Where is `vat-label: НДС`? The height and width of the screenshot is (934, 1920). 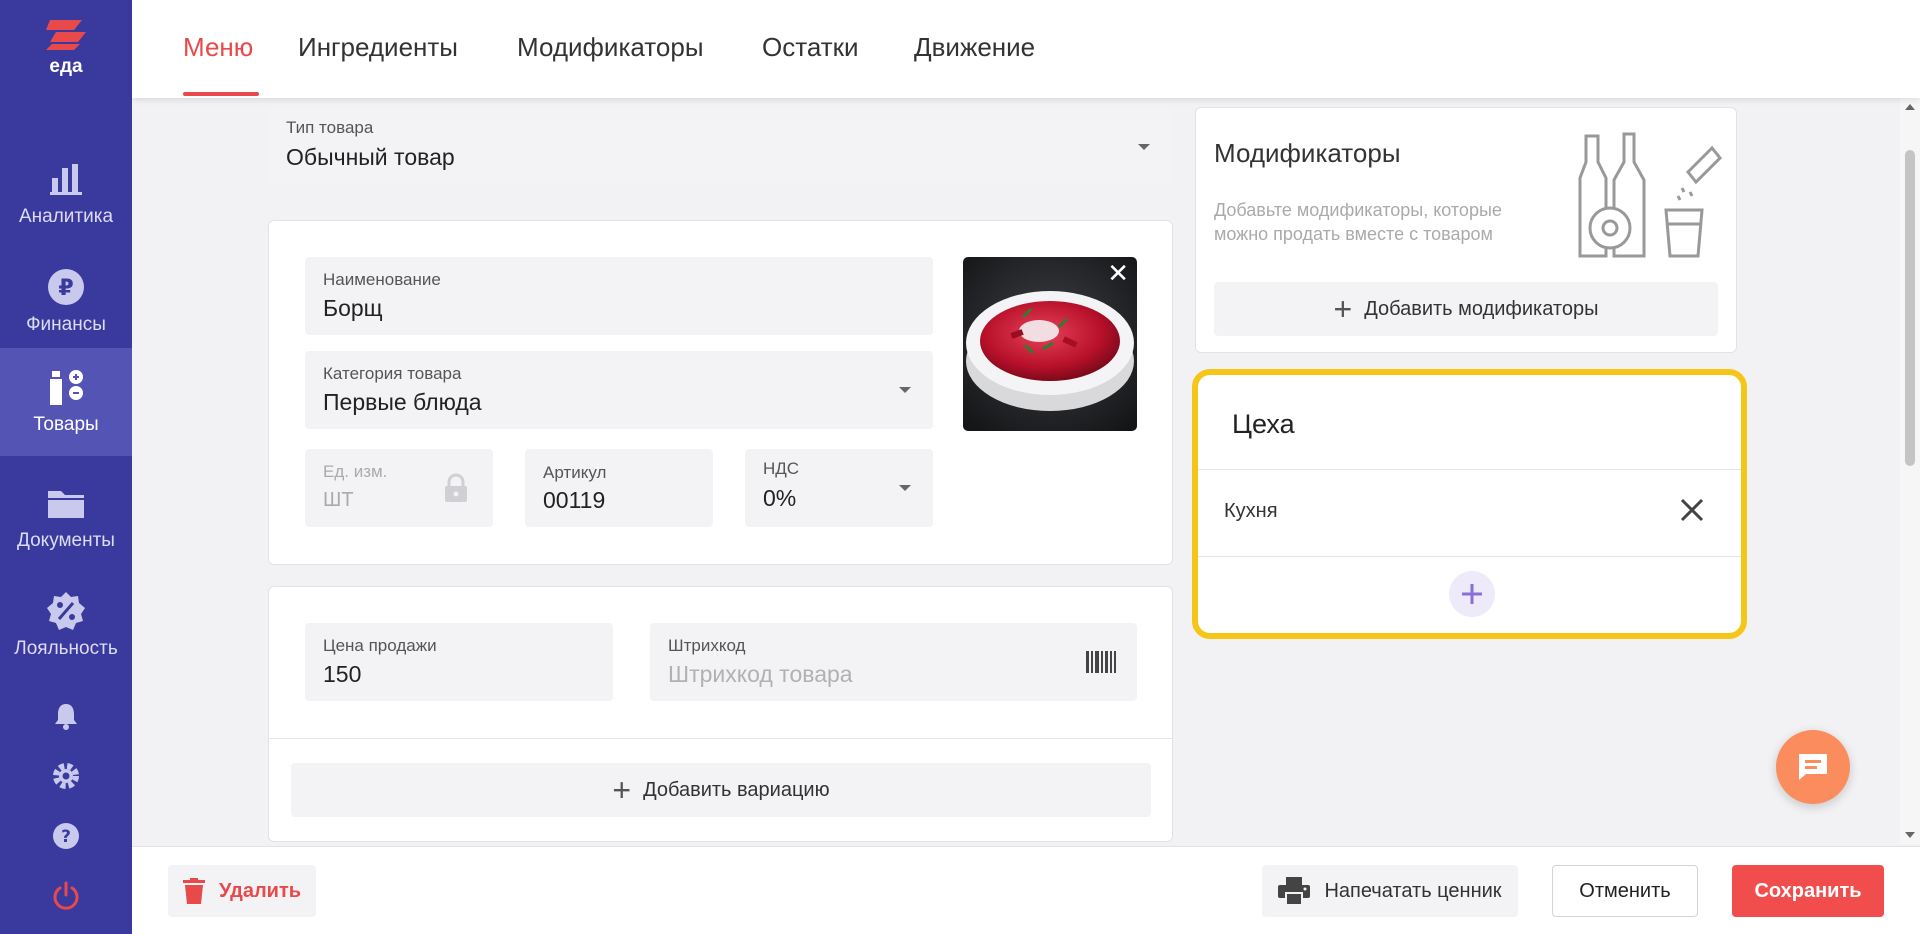
vat-label: НДС is located at coordinates (781, 468).